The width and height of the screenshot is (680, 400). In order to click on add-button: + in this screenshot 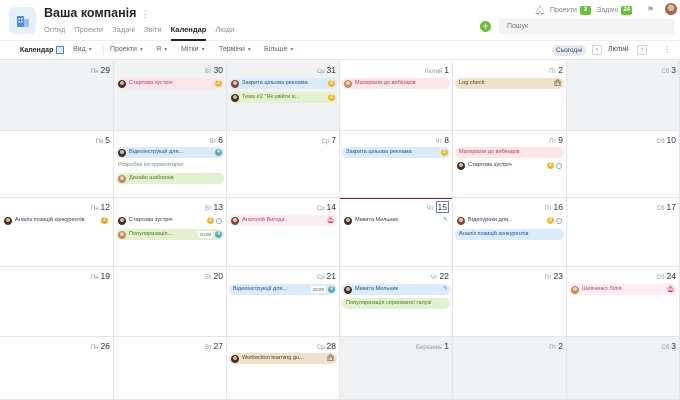, I will do `click(485, 26)`.